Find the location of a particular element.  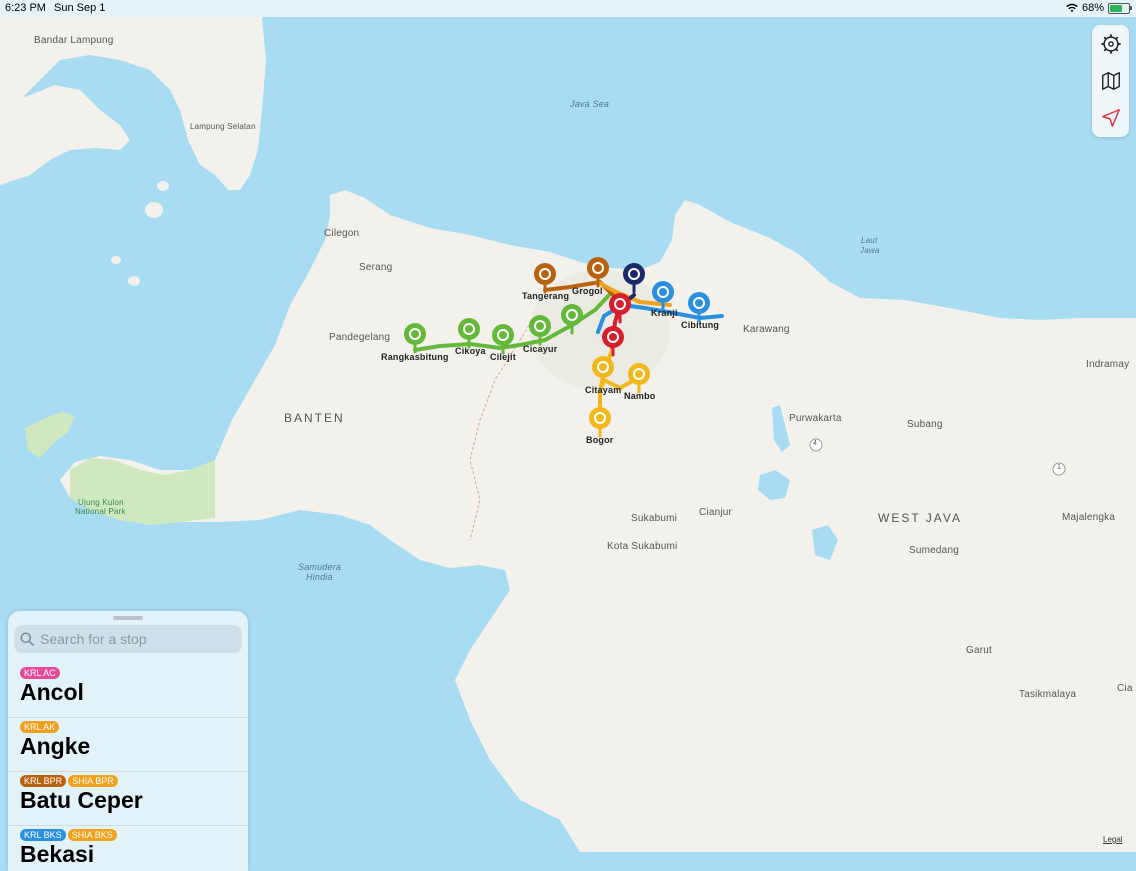

label-ciamis: Cia is located at coordinates (1125, 688).